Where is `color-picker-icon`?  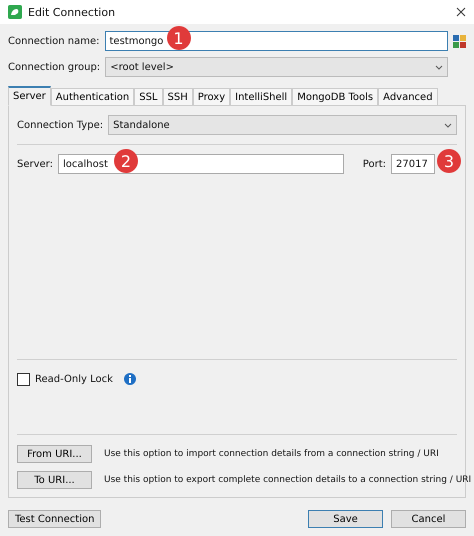
color-picker-icon is located at coordinates (459, 41).